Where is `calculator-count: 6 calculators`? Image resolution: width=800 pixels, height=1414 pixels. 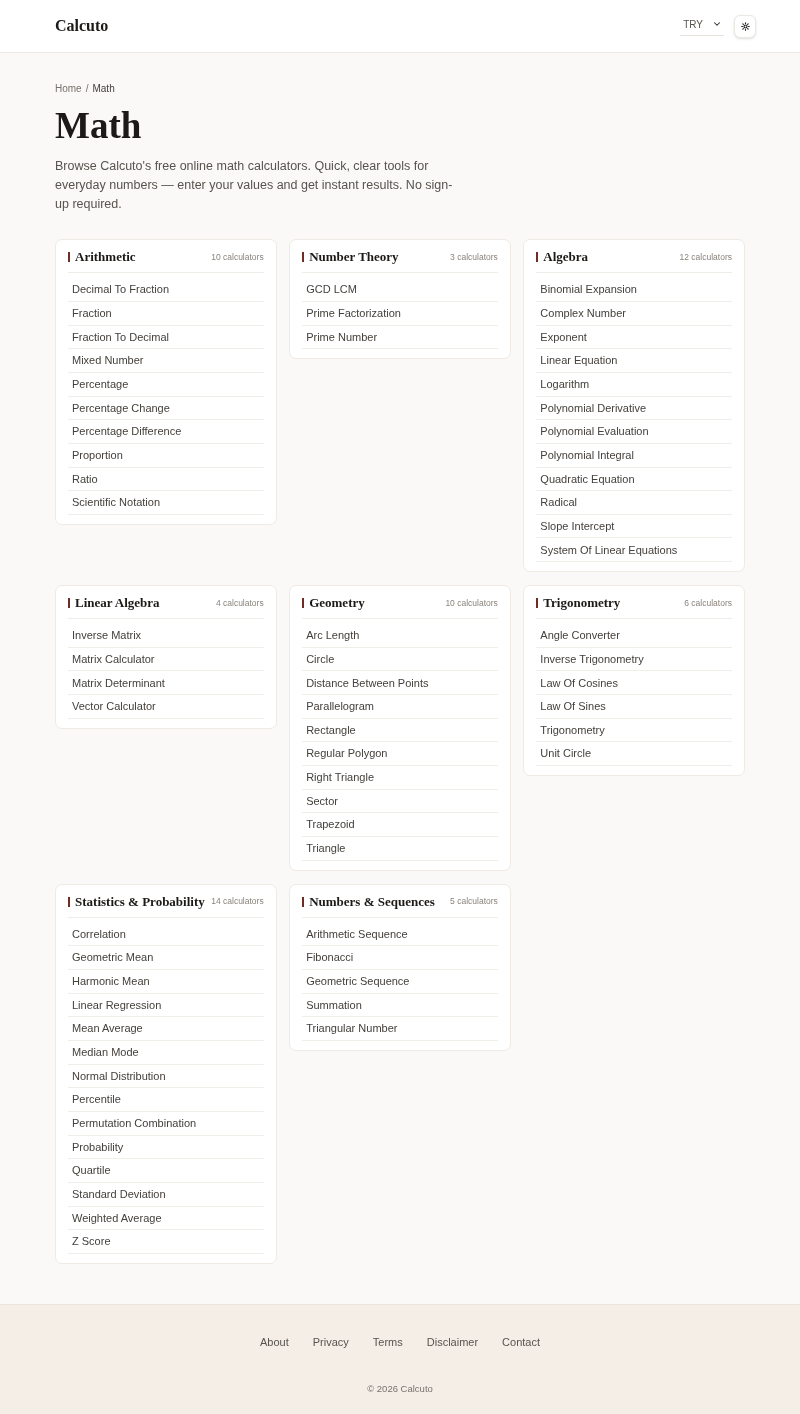 calculator-count: 6 calculators is located at coordinates (708, 603).